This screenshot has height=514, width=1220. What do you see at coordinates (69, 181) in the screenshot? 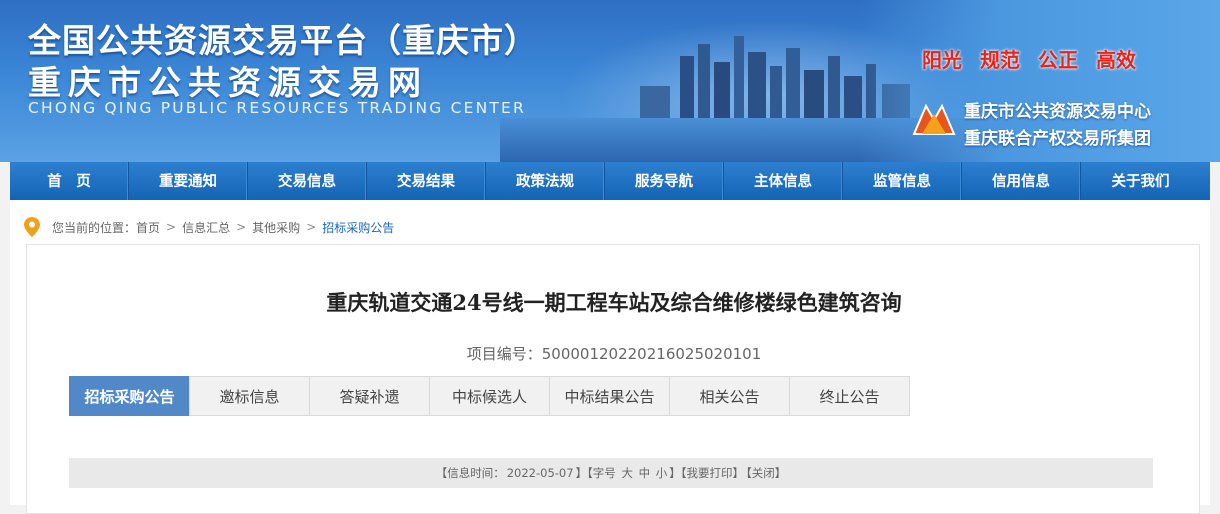
I see `nav-home: 首 页` at bounding box center [69, 181].